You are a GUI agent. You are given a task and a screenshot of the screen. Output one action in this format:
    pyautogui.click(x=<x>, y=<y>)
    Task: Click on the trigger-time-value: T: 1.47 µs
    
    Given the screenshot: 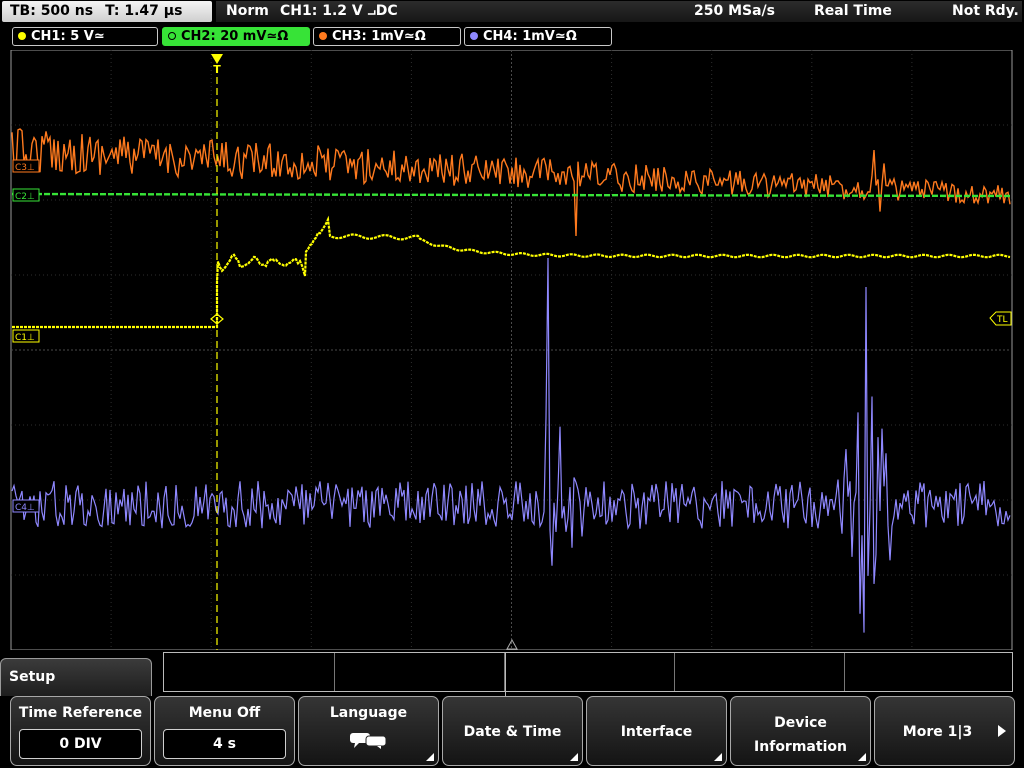 What is the action you would take?
    pyautogui.click(x=144, y=11)
    